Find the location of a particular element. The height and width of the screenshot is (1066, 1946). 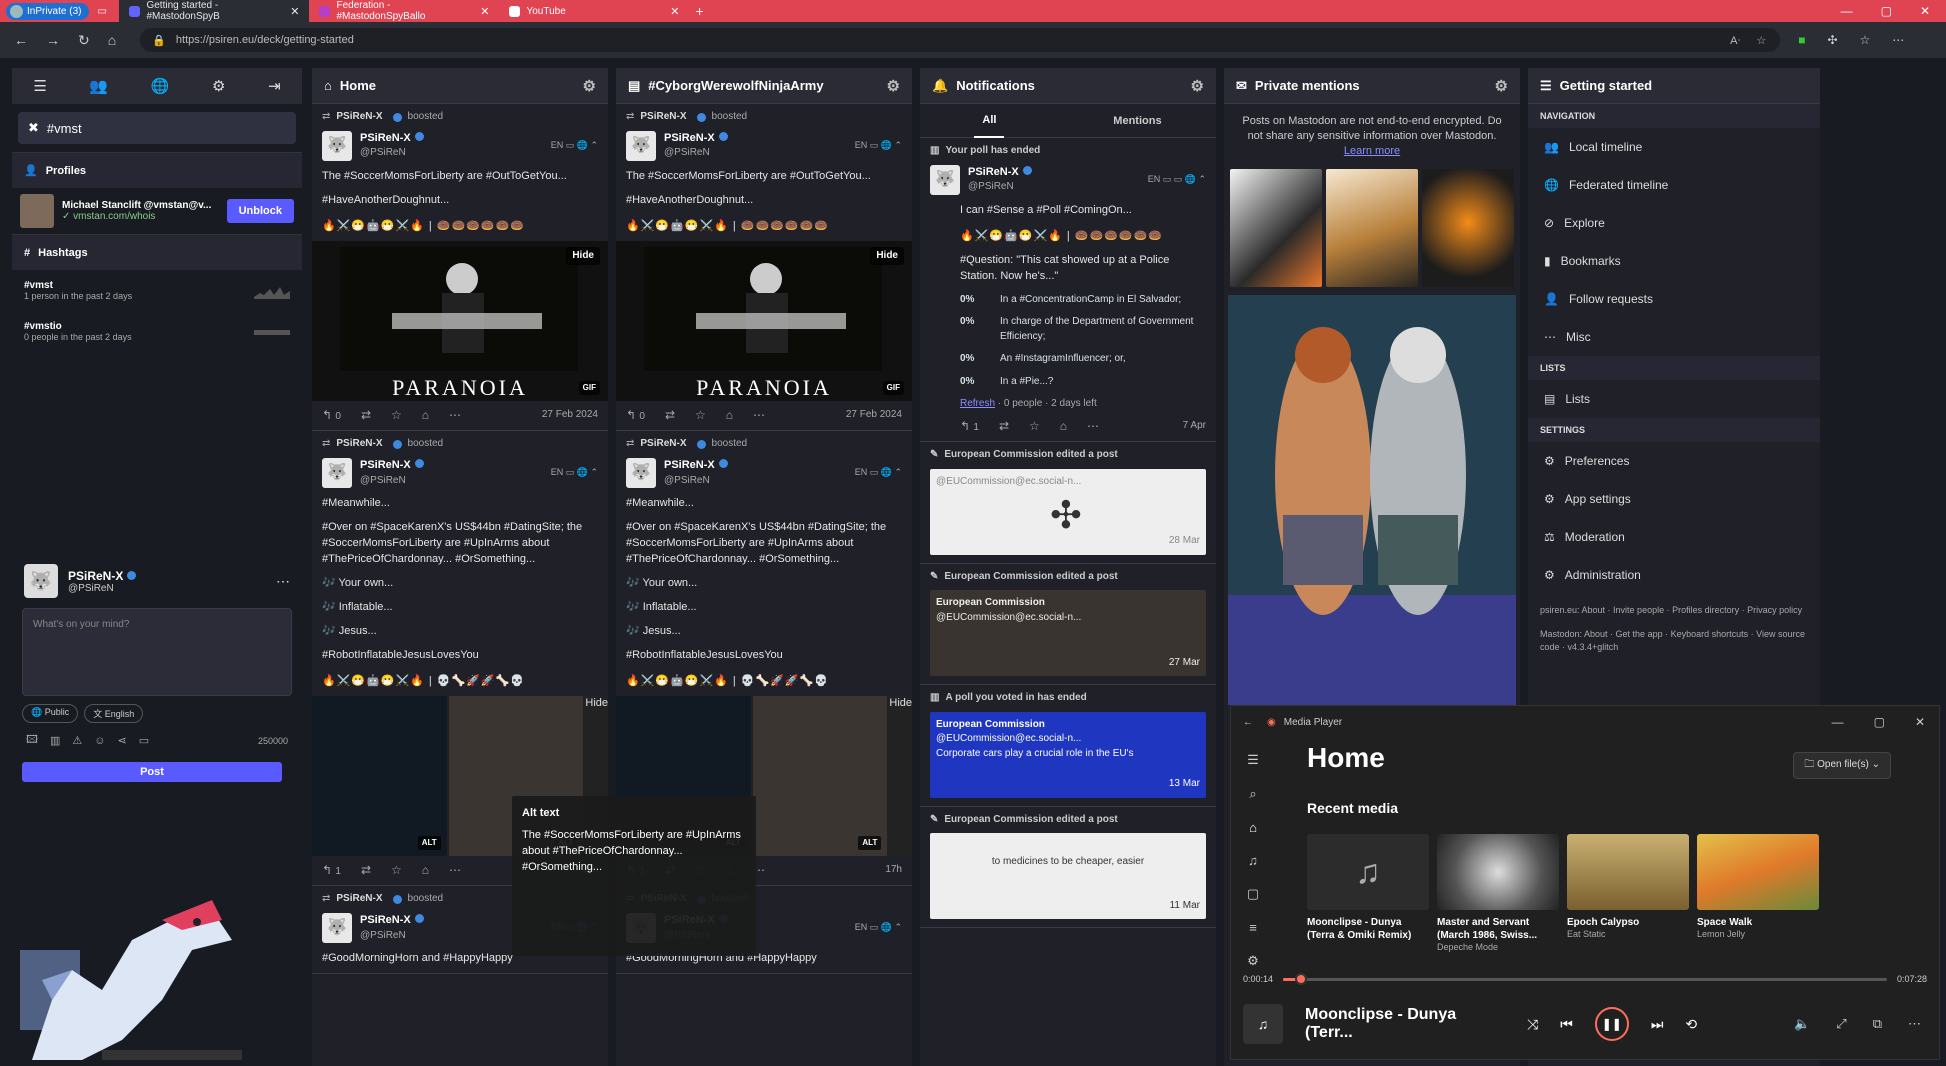

volume-icon: 🔈 is located at coordinates (1802, 1024).